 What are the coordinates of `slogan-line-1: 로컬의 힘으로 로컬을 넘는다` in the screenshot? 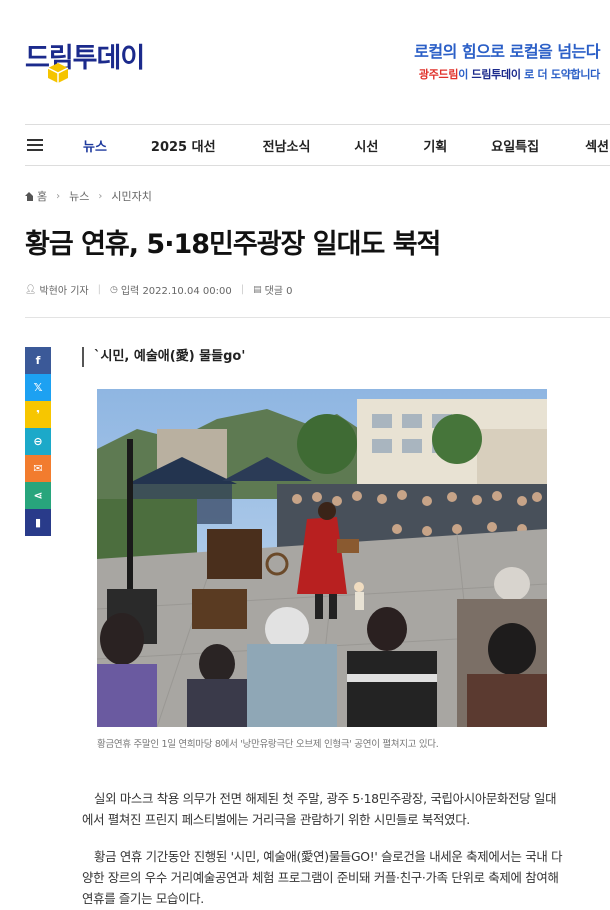 It's located at (507, 51).